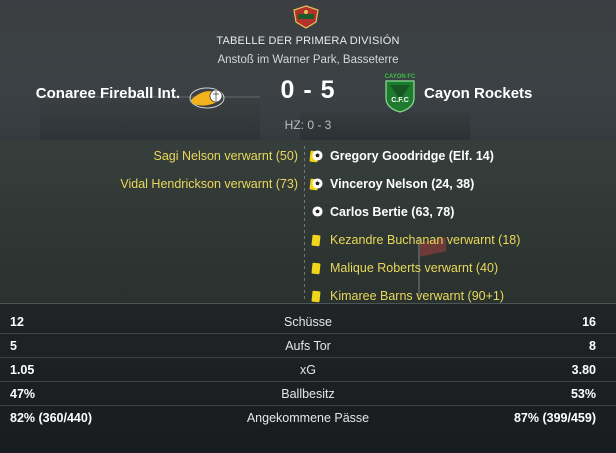 The width and height of the screenshot is (616, 453). What do you see at coordinates (583, 394) in the screenshot?
I see `stat-away-value: 53%` at bounding box center [583, 394].